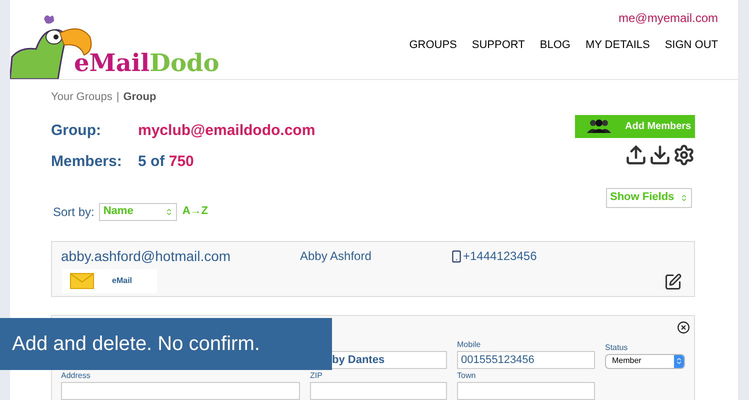  Describe the element at coordinates (166, 162) in the screenshot. I see `members-count: 5 of 750` at that location.